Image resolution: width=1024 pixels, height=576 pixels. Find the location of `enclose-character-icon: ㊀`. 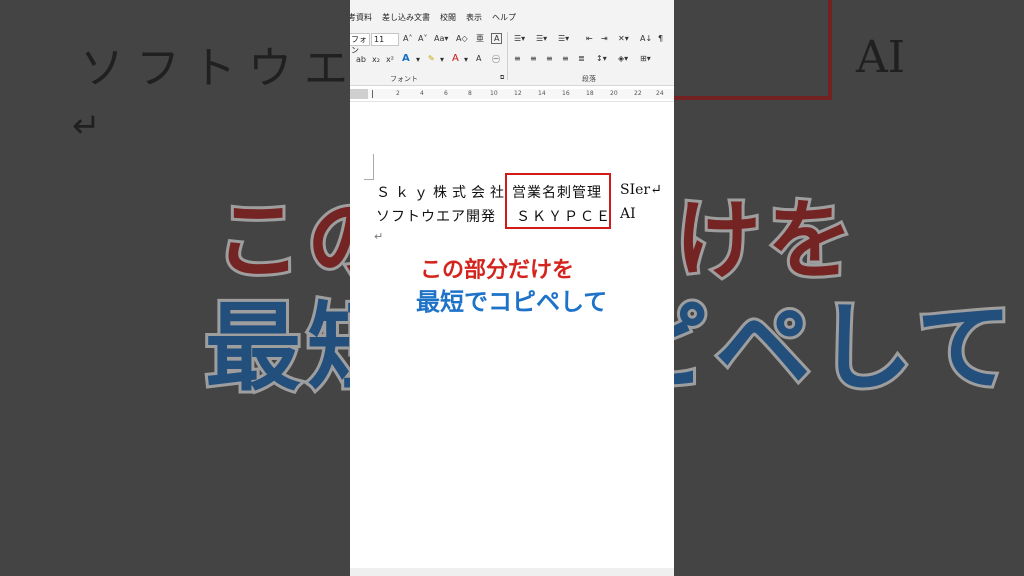

enclose-character-icon: ㊀ is located at coordinates (496, 59).